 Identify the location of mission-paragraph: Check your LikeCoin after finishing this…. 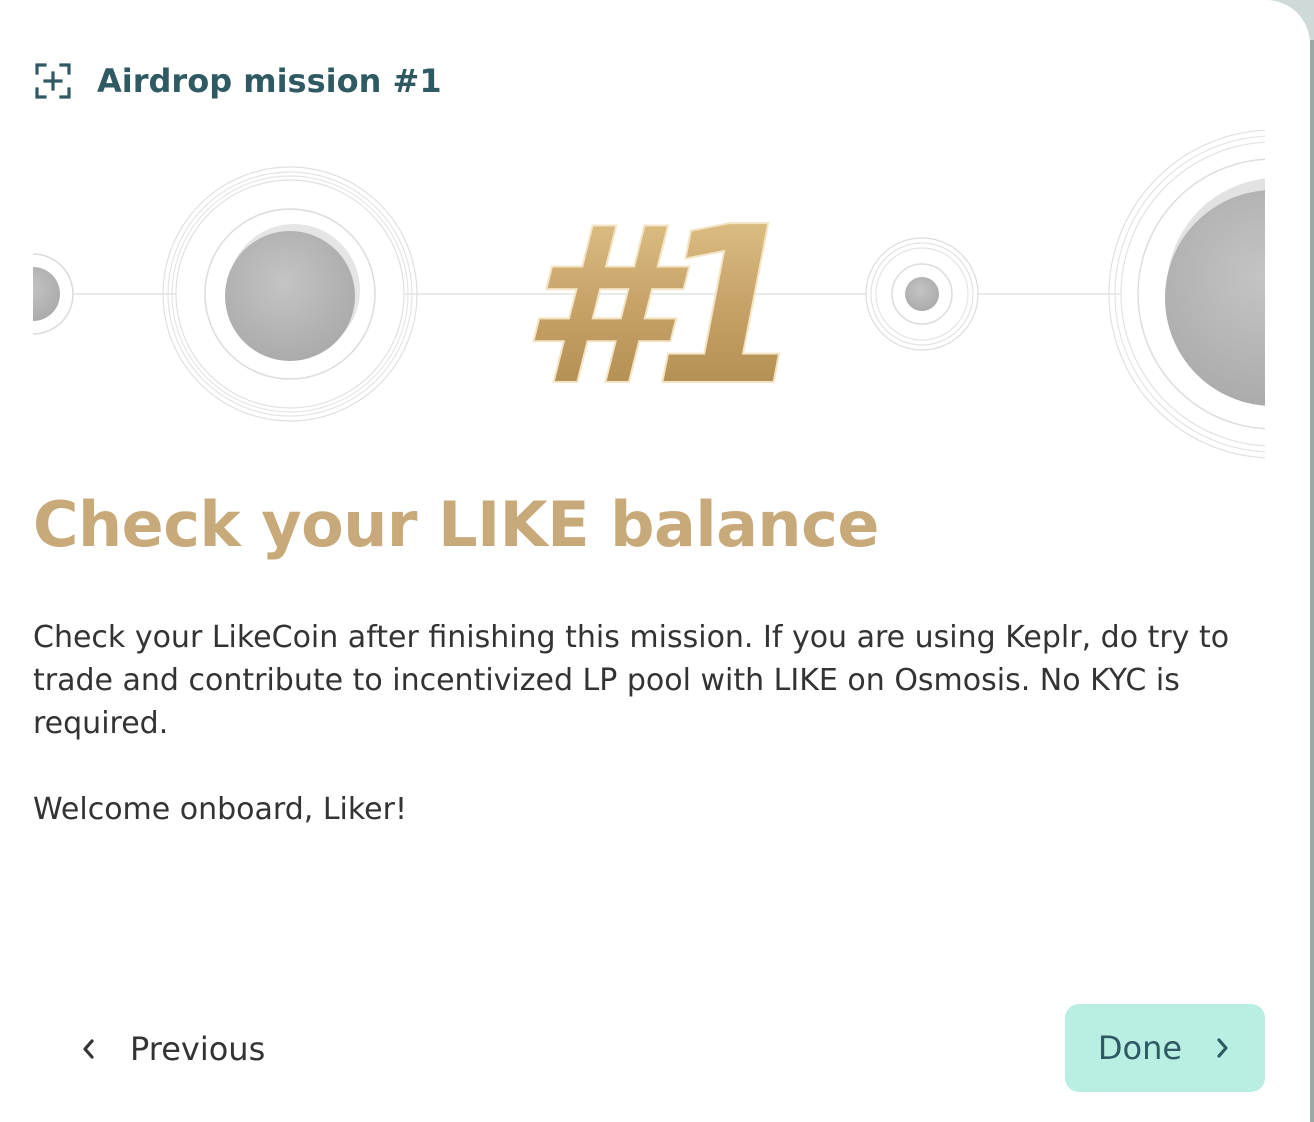
(631, 680).